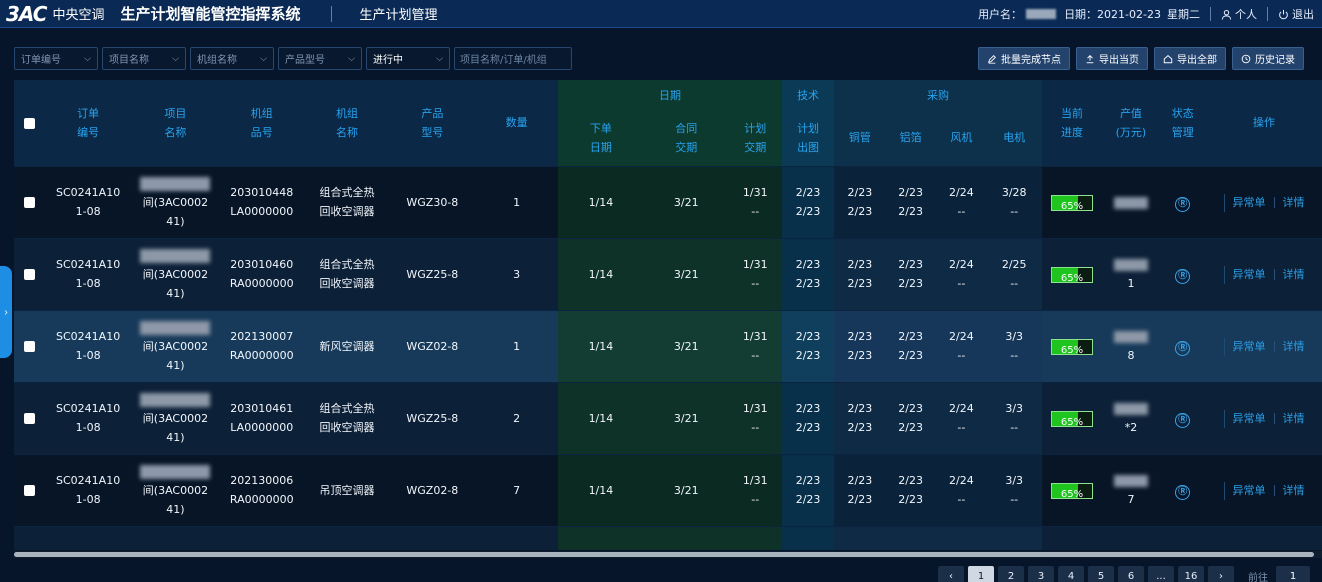 This screenshot has width=1322, height=582. Describe the element at coordinates (1014, 480) in the screenshot. I see `cell-line: 3/3` at that location.